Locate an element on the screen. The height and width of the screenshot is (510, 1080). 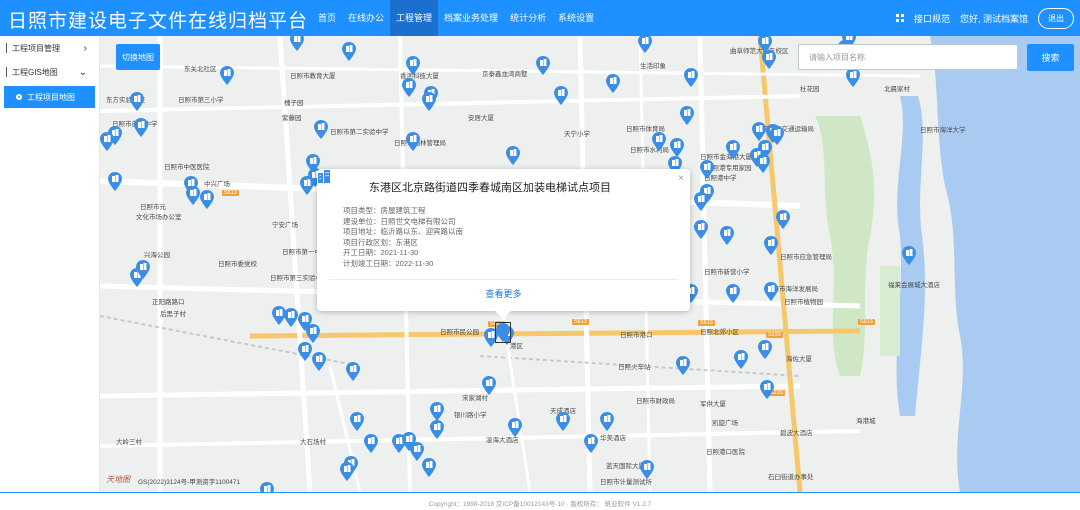
sidebar-item-project-management: 工程项目管理 › is located at coordinates (49, 48).